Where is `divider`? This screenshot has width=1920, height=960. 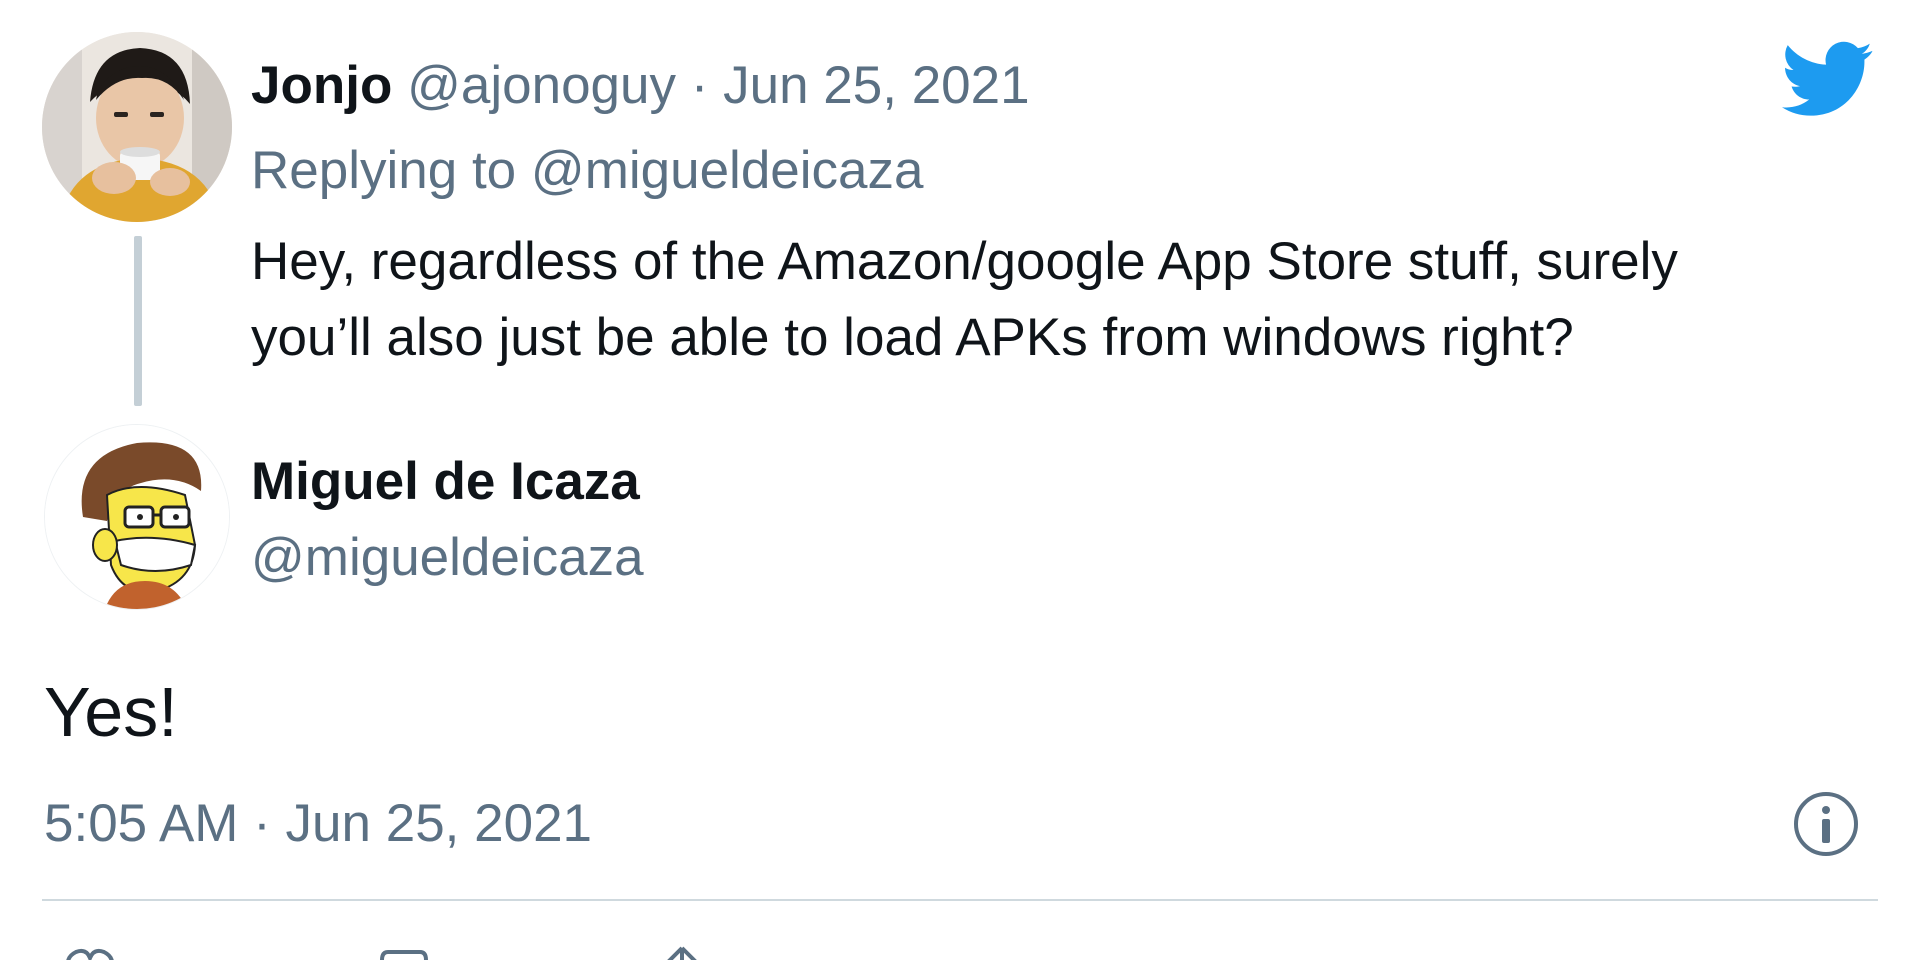
divider is located at coordinates (960, 900).